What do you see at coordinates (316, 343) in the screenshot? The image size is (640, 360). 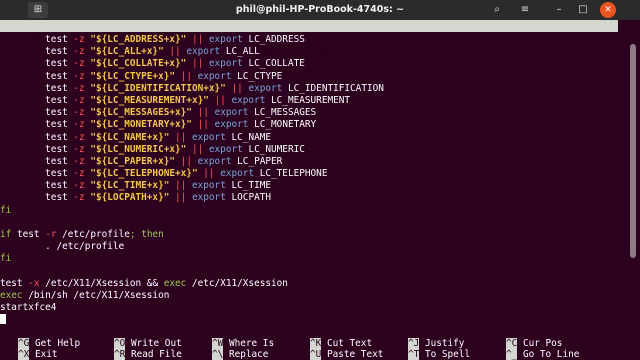 I see `shortcut-key: ^K` at bounding box center [316, 343].